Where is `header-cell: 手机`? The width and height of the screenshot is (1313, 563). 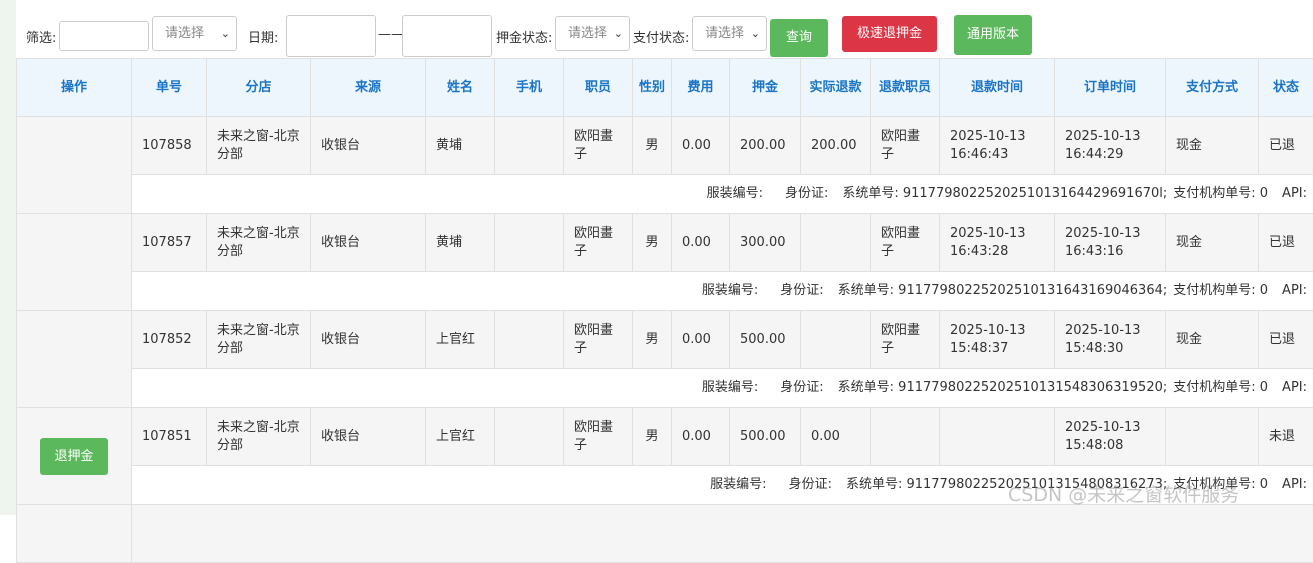 header-cell: 手机 is located at coordinates (529, 88).